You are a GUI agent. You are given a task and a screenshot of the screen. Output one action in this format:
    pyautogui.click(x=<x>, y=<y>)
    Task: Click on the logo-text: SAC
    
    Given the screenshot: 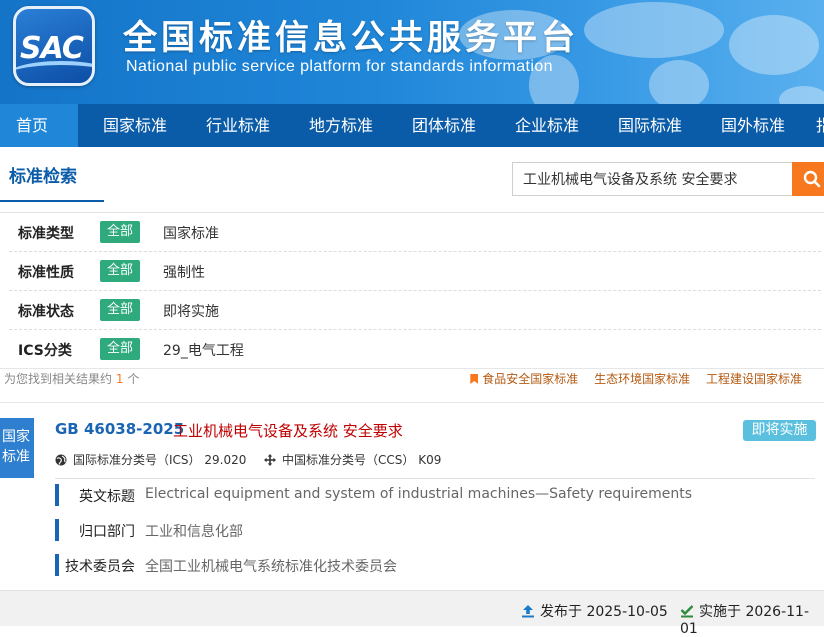 What is the action you would take?
    pyautogui.click(x=52, y=48)
    